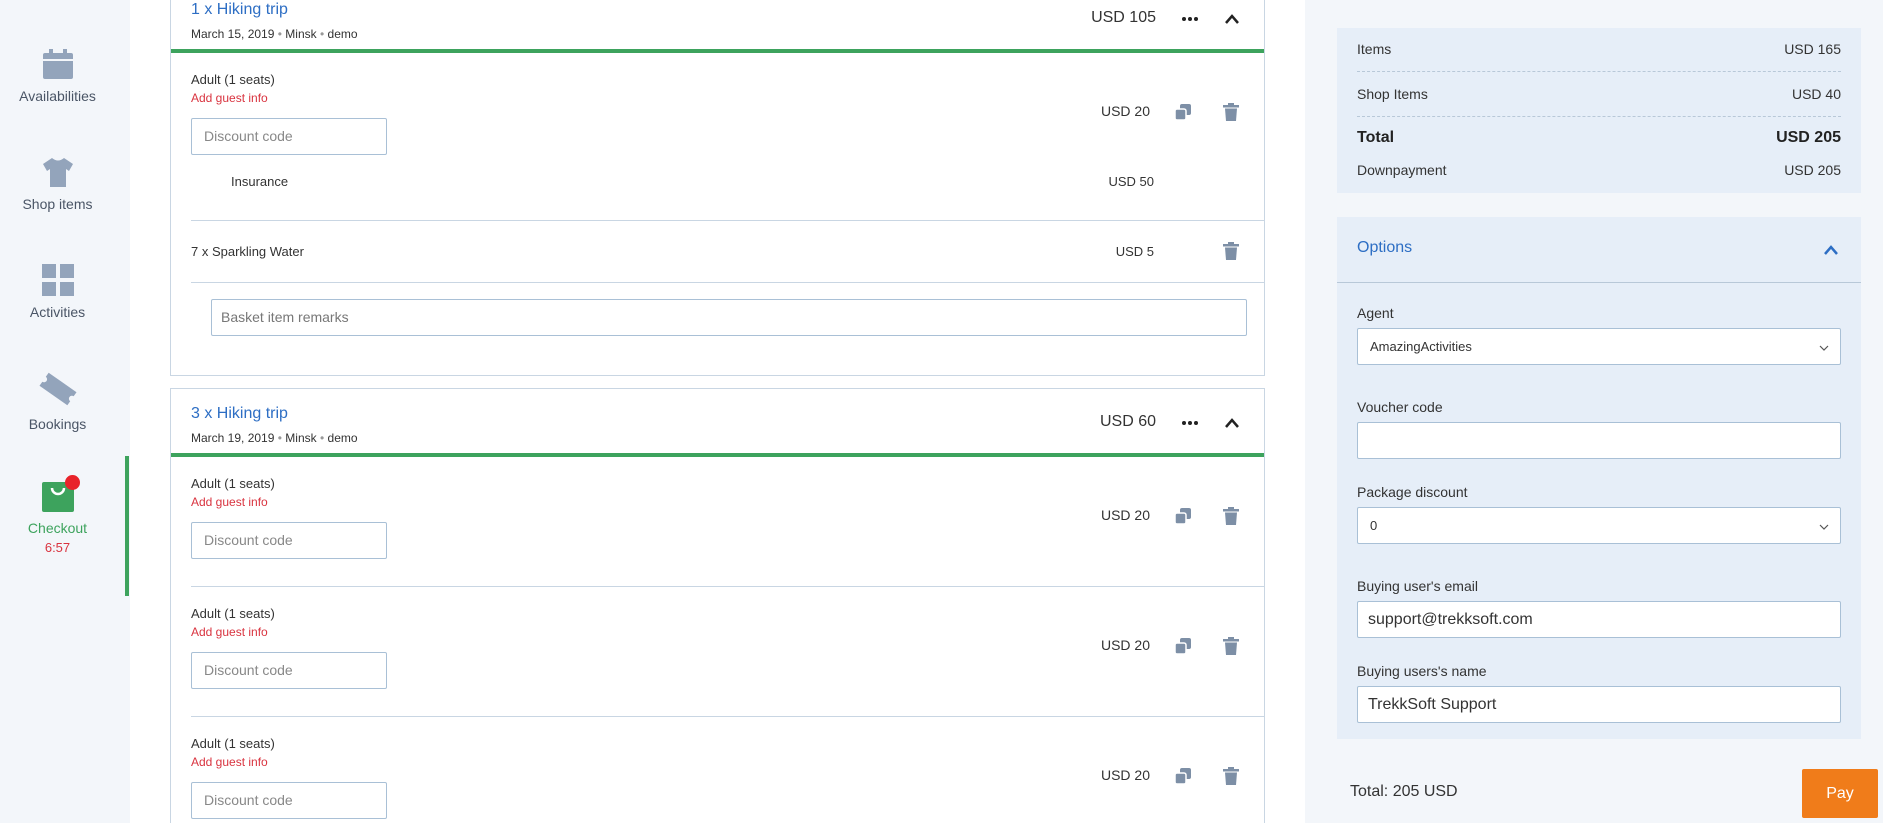  I want to click on card-meta: March 15, 2019 • Minsk • demo, so click(274, 34).